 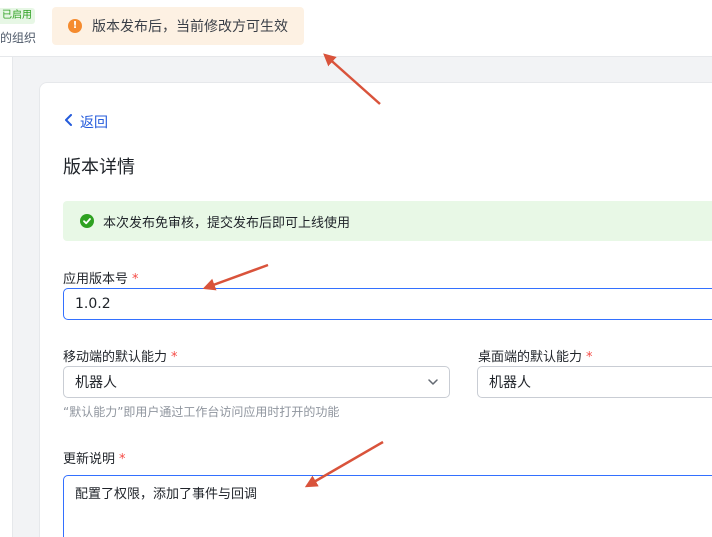 I want to click on mobile-default-label: 移动端的默认能力 *, so click(x=120, y=355).